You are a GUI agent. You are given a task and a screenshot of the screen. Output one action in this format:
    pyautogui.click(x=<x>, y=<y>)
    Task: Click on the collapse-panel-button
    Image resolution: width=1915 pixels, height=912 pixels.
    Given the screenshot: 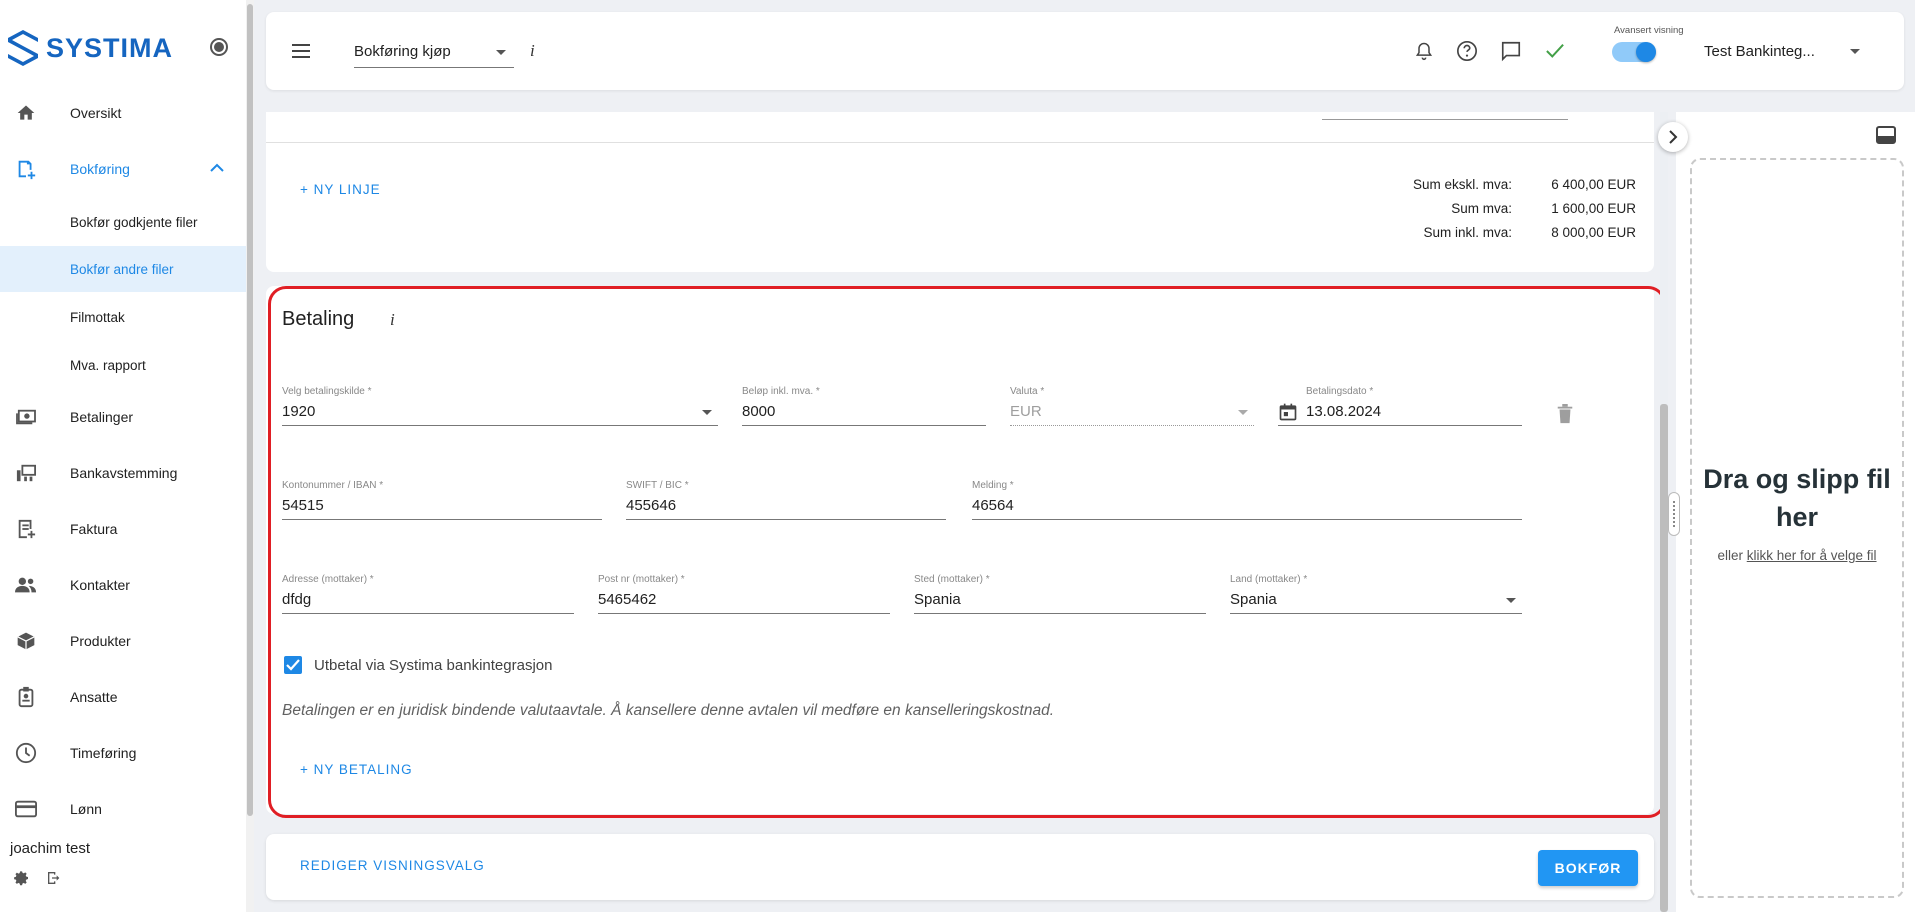 What is the action you would take?
    pyautogui.click(x=1673, y=137)
    